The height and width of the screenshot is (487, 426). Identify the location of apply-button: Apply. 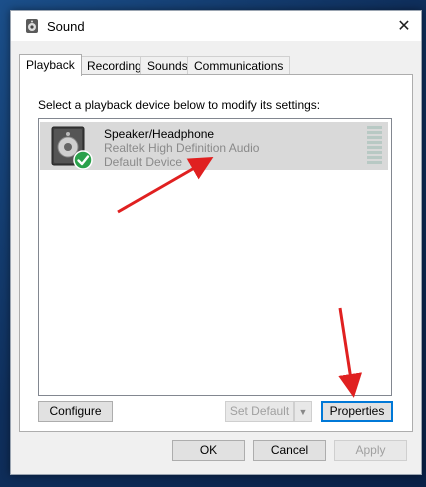
(370, 450).